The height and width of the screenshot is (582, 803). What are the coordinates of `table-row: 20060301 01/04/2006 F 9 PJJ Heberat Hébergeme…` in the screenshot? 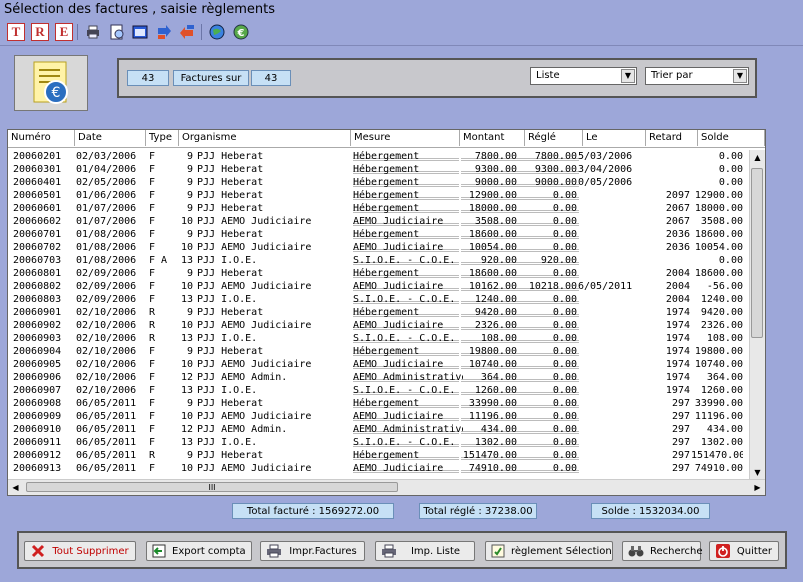 It's located at (378, 169).